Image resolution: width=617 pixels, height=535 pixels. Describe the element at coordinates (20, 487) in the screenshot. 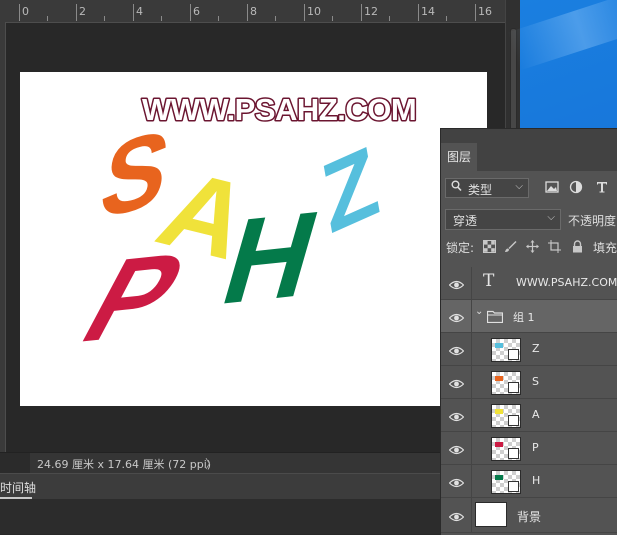

I see `timeline-tab-label: 时间轴` at that location.